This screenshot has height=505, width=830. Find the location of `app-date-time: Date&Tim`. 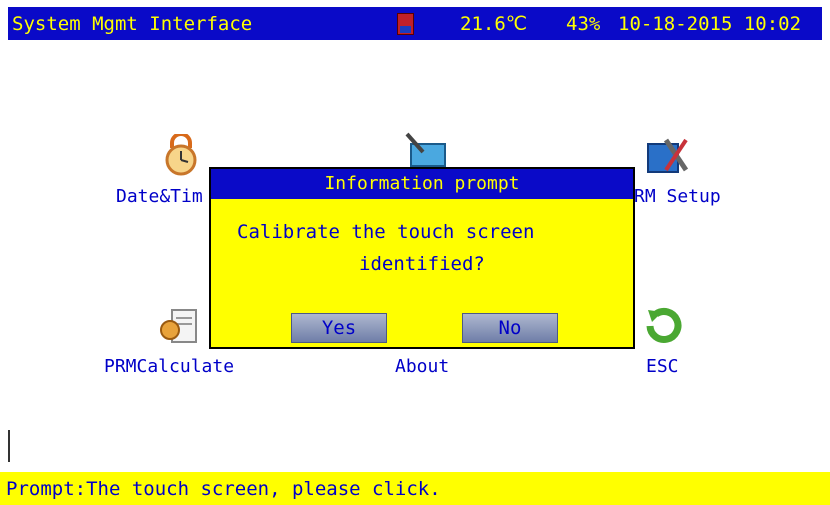

app-date-time: Date&Tim is located at coordinates (167, 168).